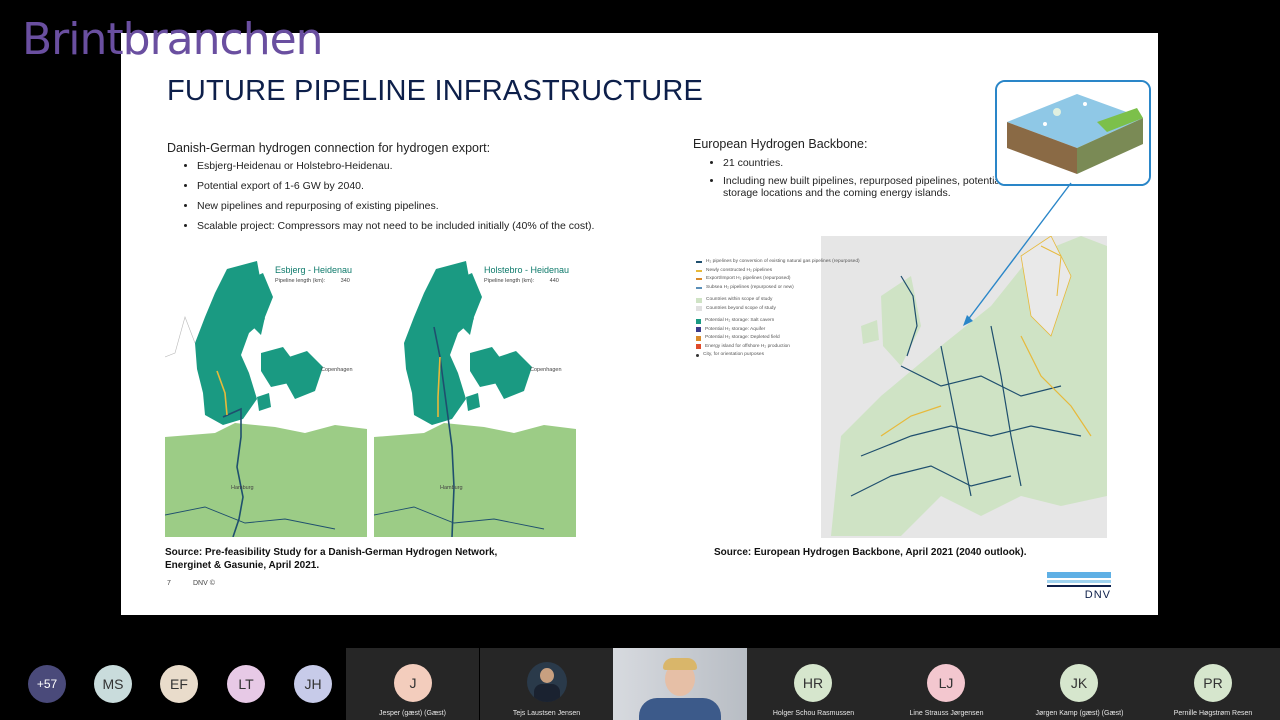 This screenshot has height=720, width=1280. I want to click on map1-sub-label: Pipeline length (km):, so click(300, 281).